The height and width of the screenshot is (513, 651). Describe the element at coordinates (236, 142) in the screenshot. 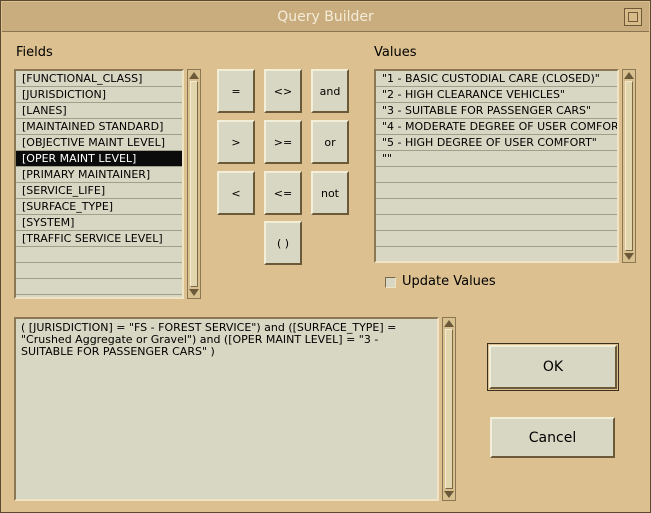

I see `greater-than-button: >` at that location.